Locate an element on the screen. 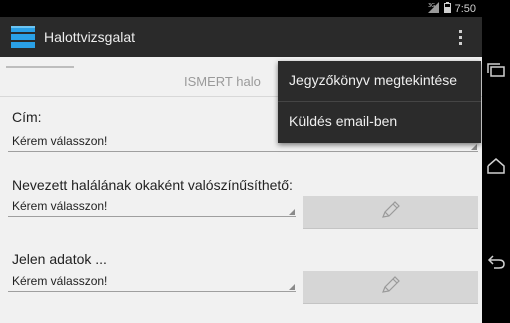  cause-select: Kérem válasszon! is located at coordinates (152, 206).